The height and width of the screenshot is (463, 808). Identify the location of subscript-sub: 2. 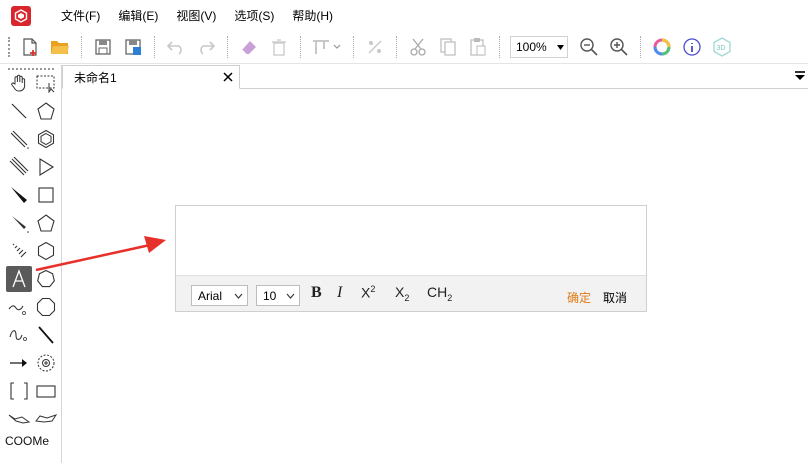
(407, 297).